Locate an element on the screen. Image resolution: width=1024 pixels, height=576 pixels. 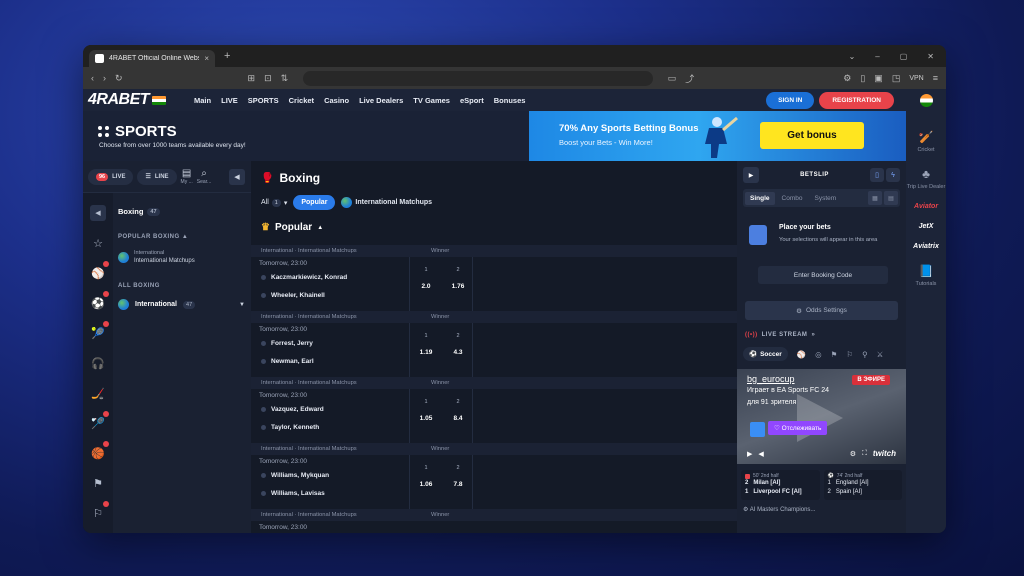
tab-single: Single is located at coordinates (760, 198).